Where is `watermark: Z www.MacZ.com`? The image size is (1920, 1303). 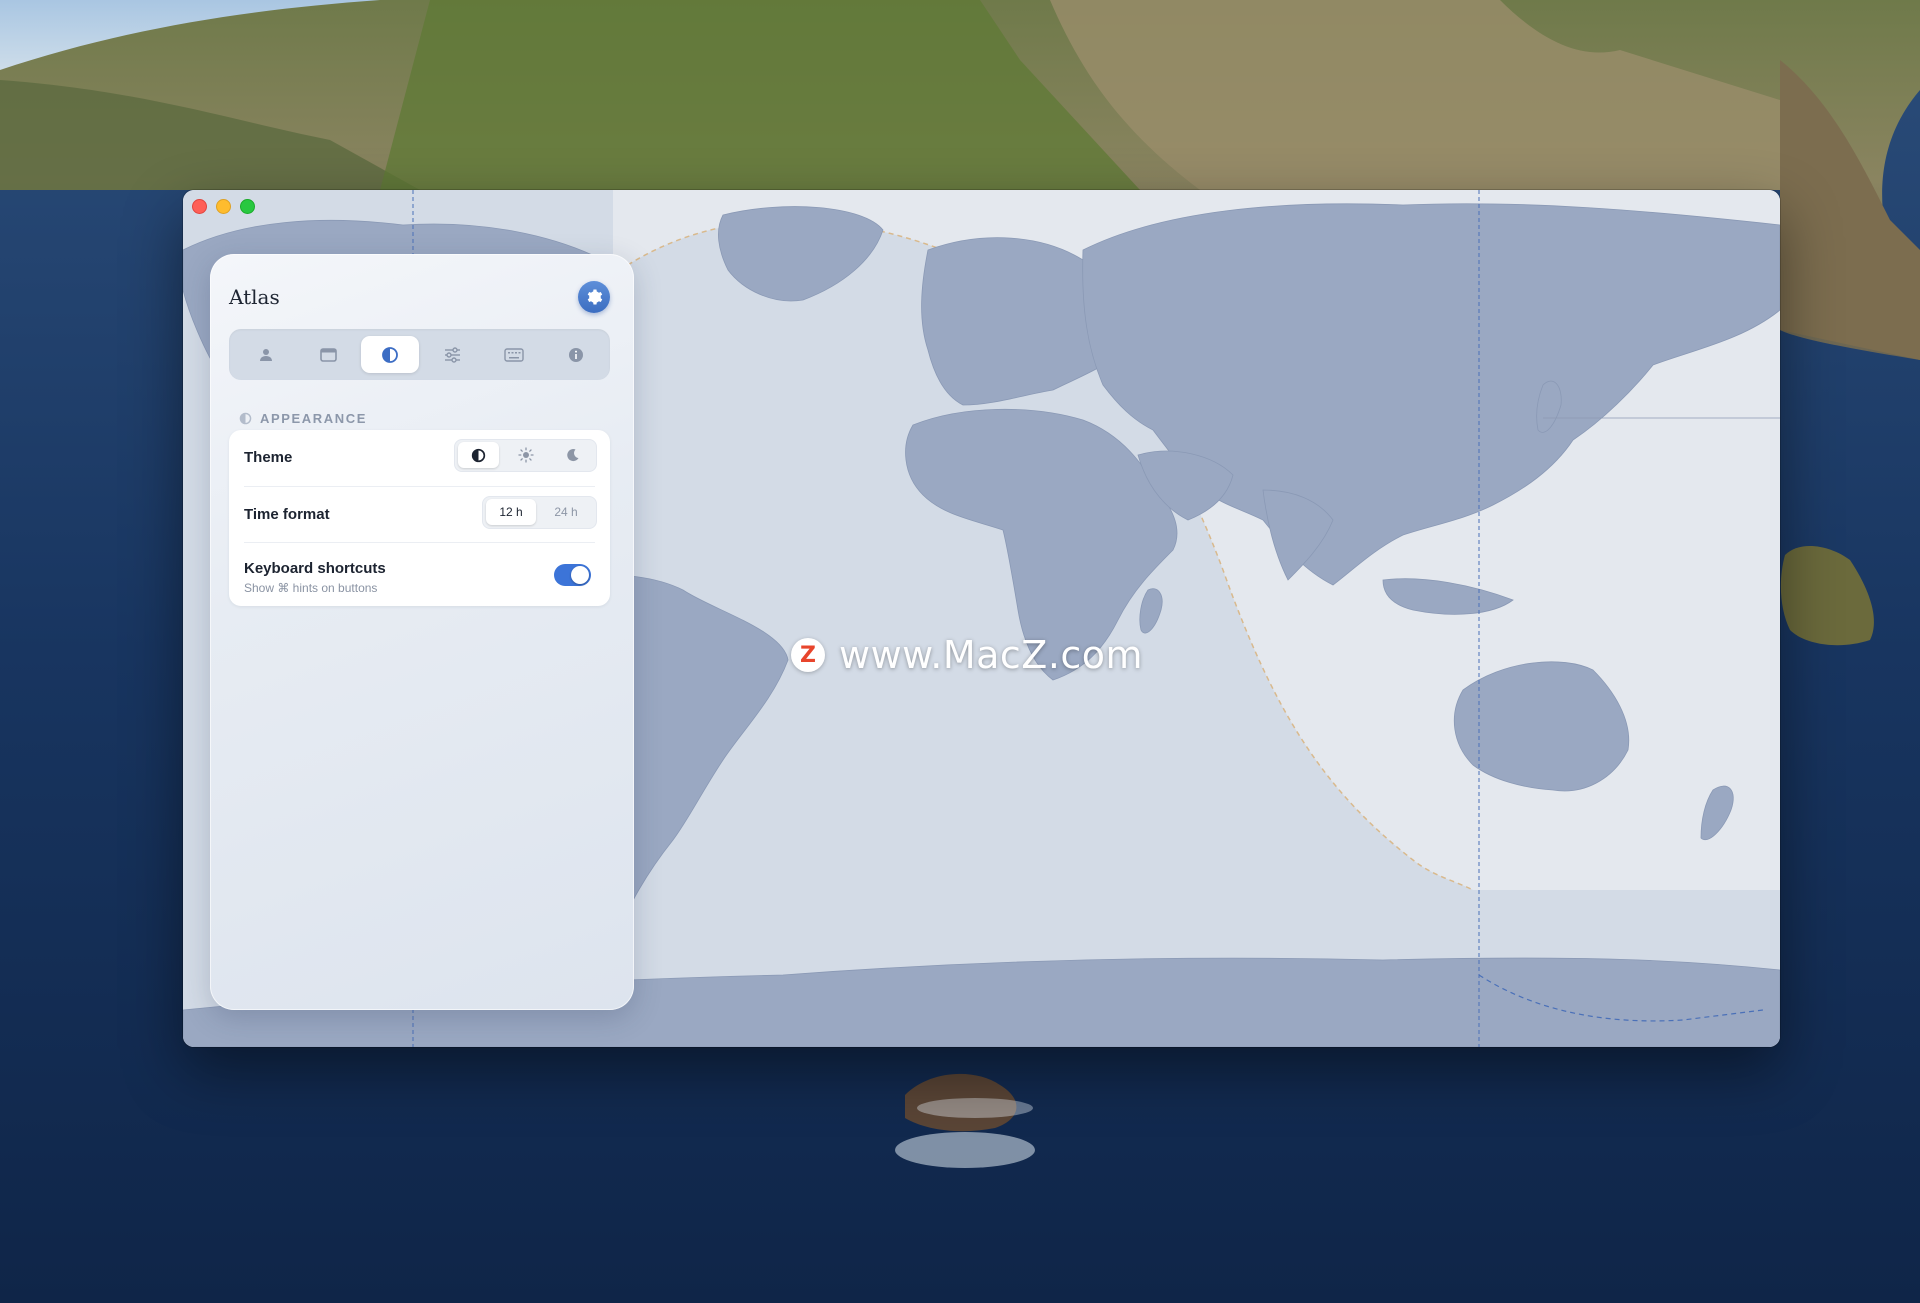 watermark: Z www.MacZ.com is located at coordinates (967, 655).